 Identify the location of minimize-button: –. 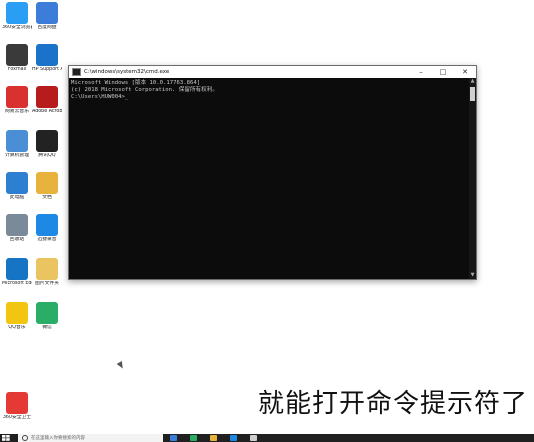
(421, 72).